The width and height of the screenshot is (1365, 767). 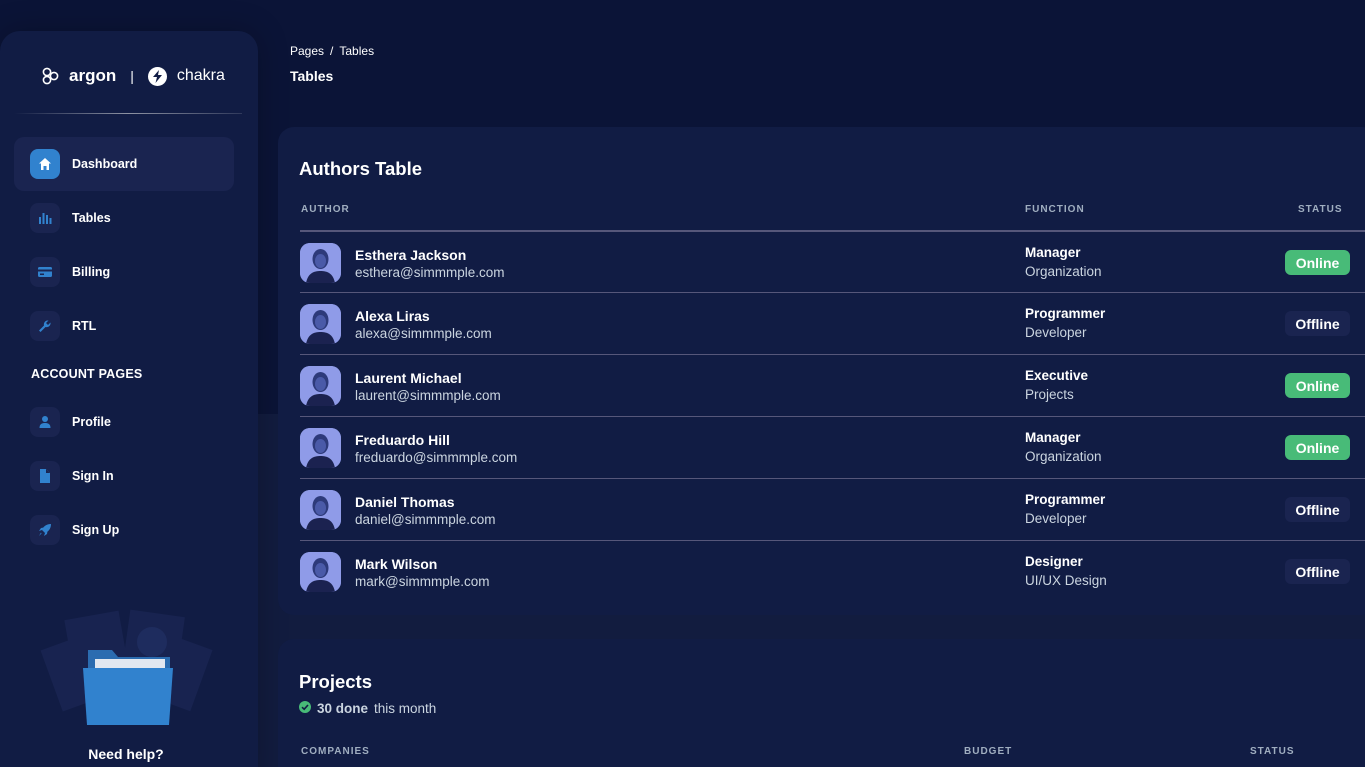 I want to click on sidebar-item-profile: Profile, so click(x=124, y=422).